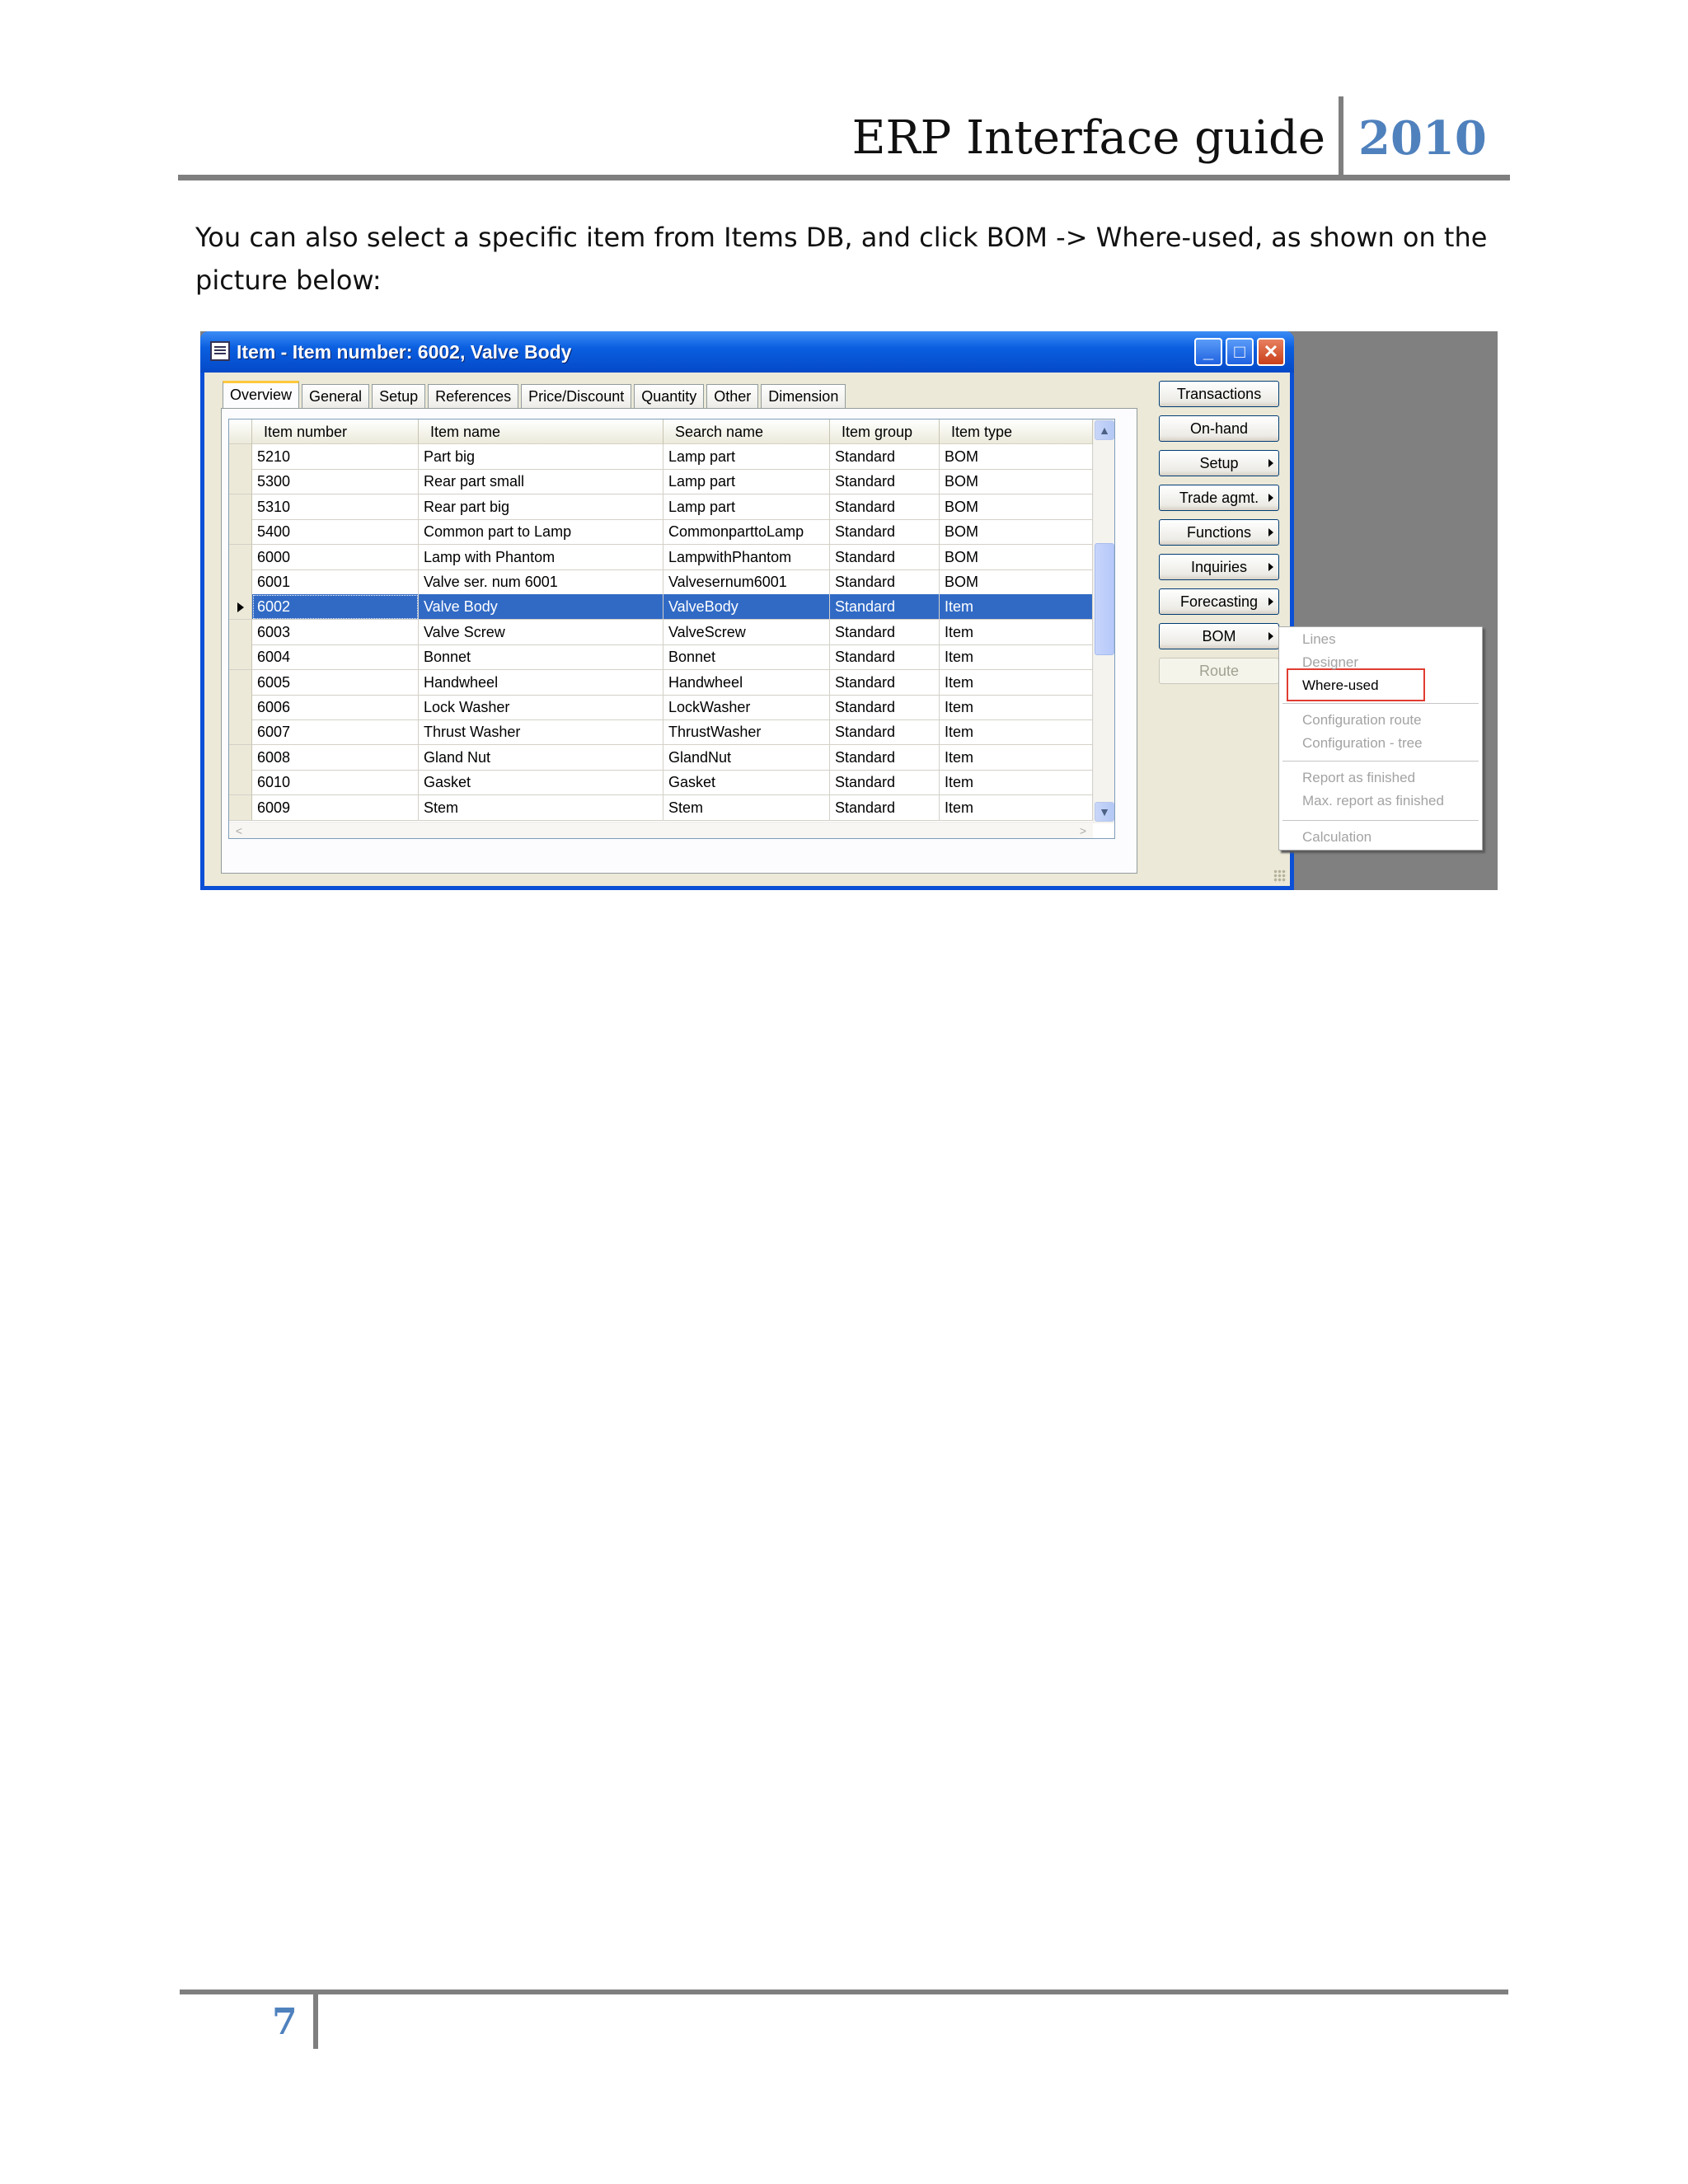  I want to click on table-cell: Part big, so click(541, 457).